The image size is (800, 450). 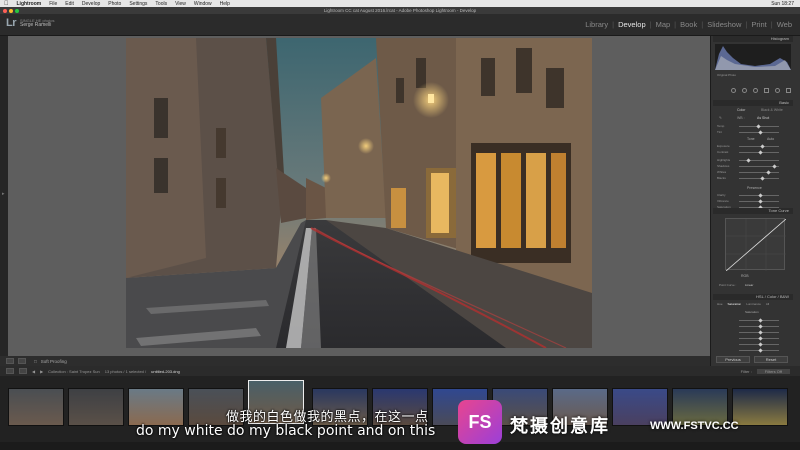 What do you see at coordinates (632, 24) in the screenshot?
I see `module-develop: Develop` at bounding box center [632, 24].